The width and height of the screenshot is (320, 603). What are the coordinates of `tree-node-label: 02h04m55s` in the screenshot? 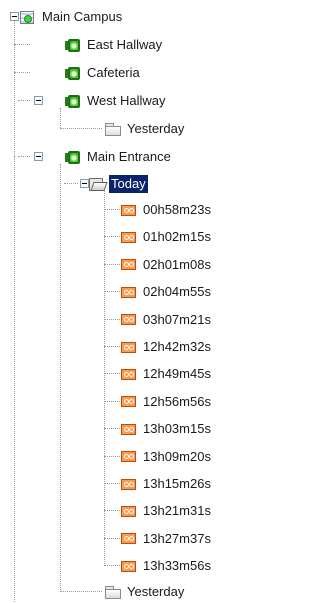 It's located at (177, 292).